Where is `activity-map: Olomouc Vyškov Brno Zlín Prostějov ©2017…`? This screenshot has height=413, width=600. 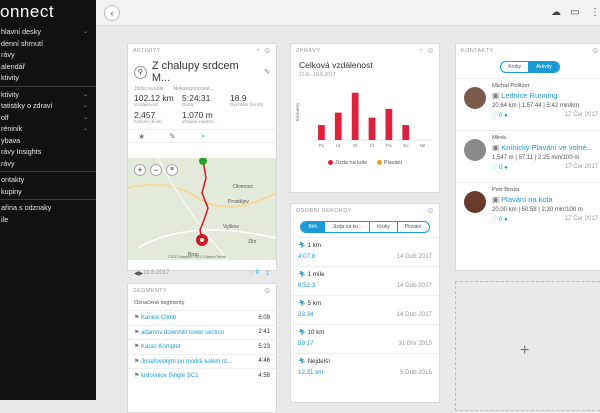 activity-map: Olomouc Vyškov Brno Zlín Prostějov ©2017… is located at coordinates (202, 209).